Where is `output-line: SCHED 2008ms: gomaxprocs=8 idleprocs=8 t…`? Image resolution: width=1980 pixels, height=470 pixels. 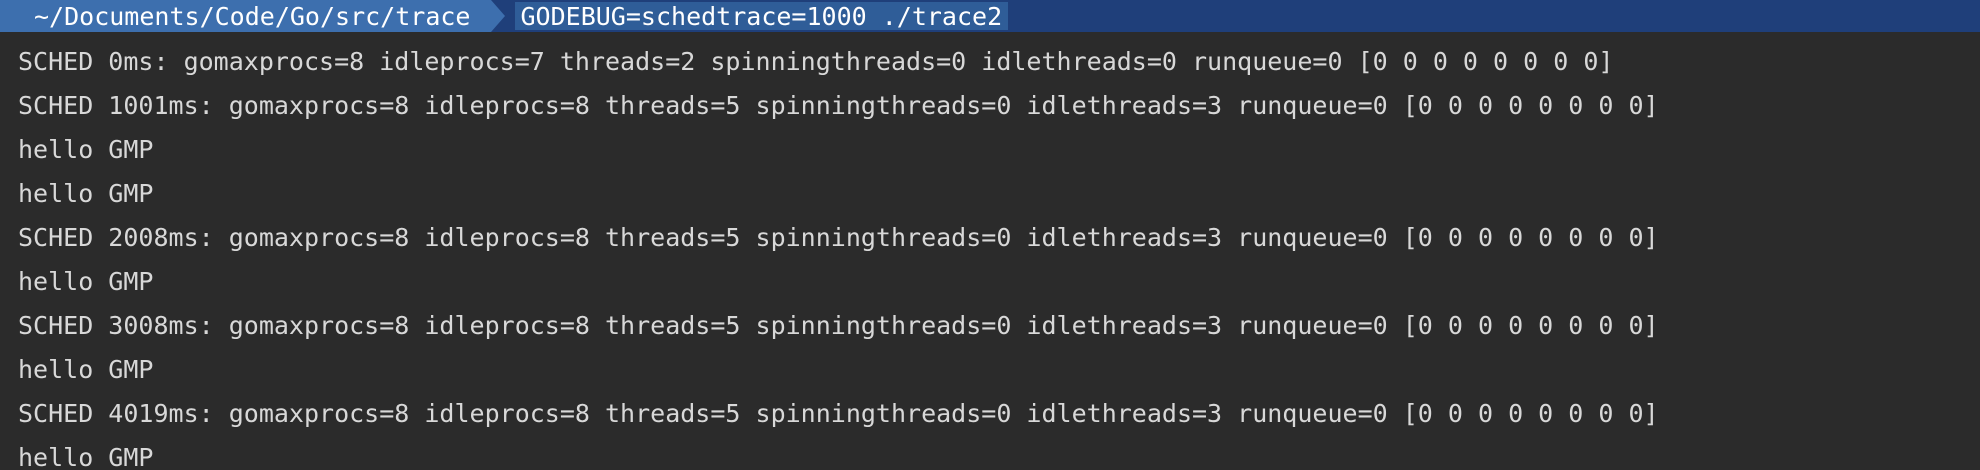 output-line: SCHED 2008ms: gomaxprocs=8 idleprocs=8 t… is located at coordinates (838, 237).